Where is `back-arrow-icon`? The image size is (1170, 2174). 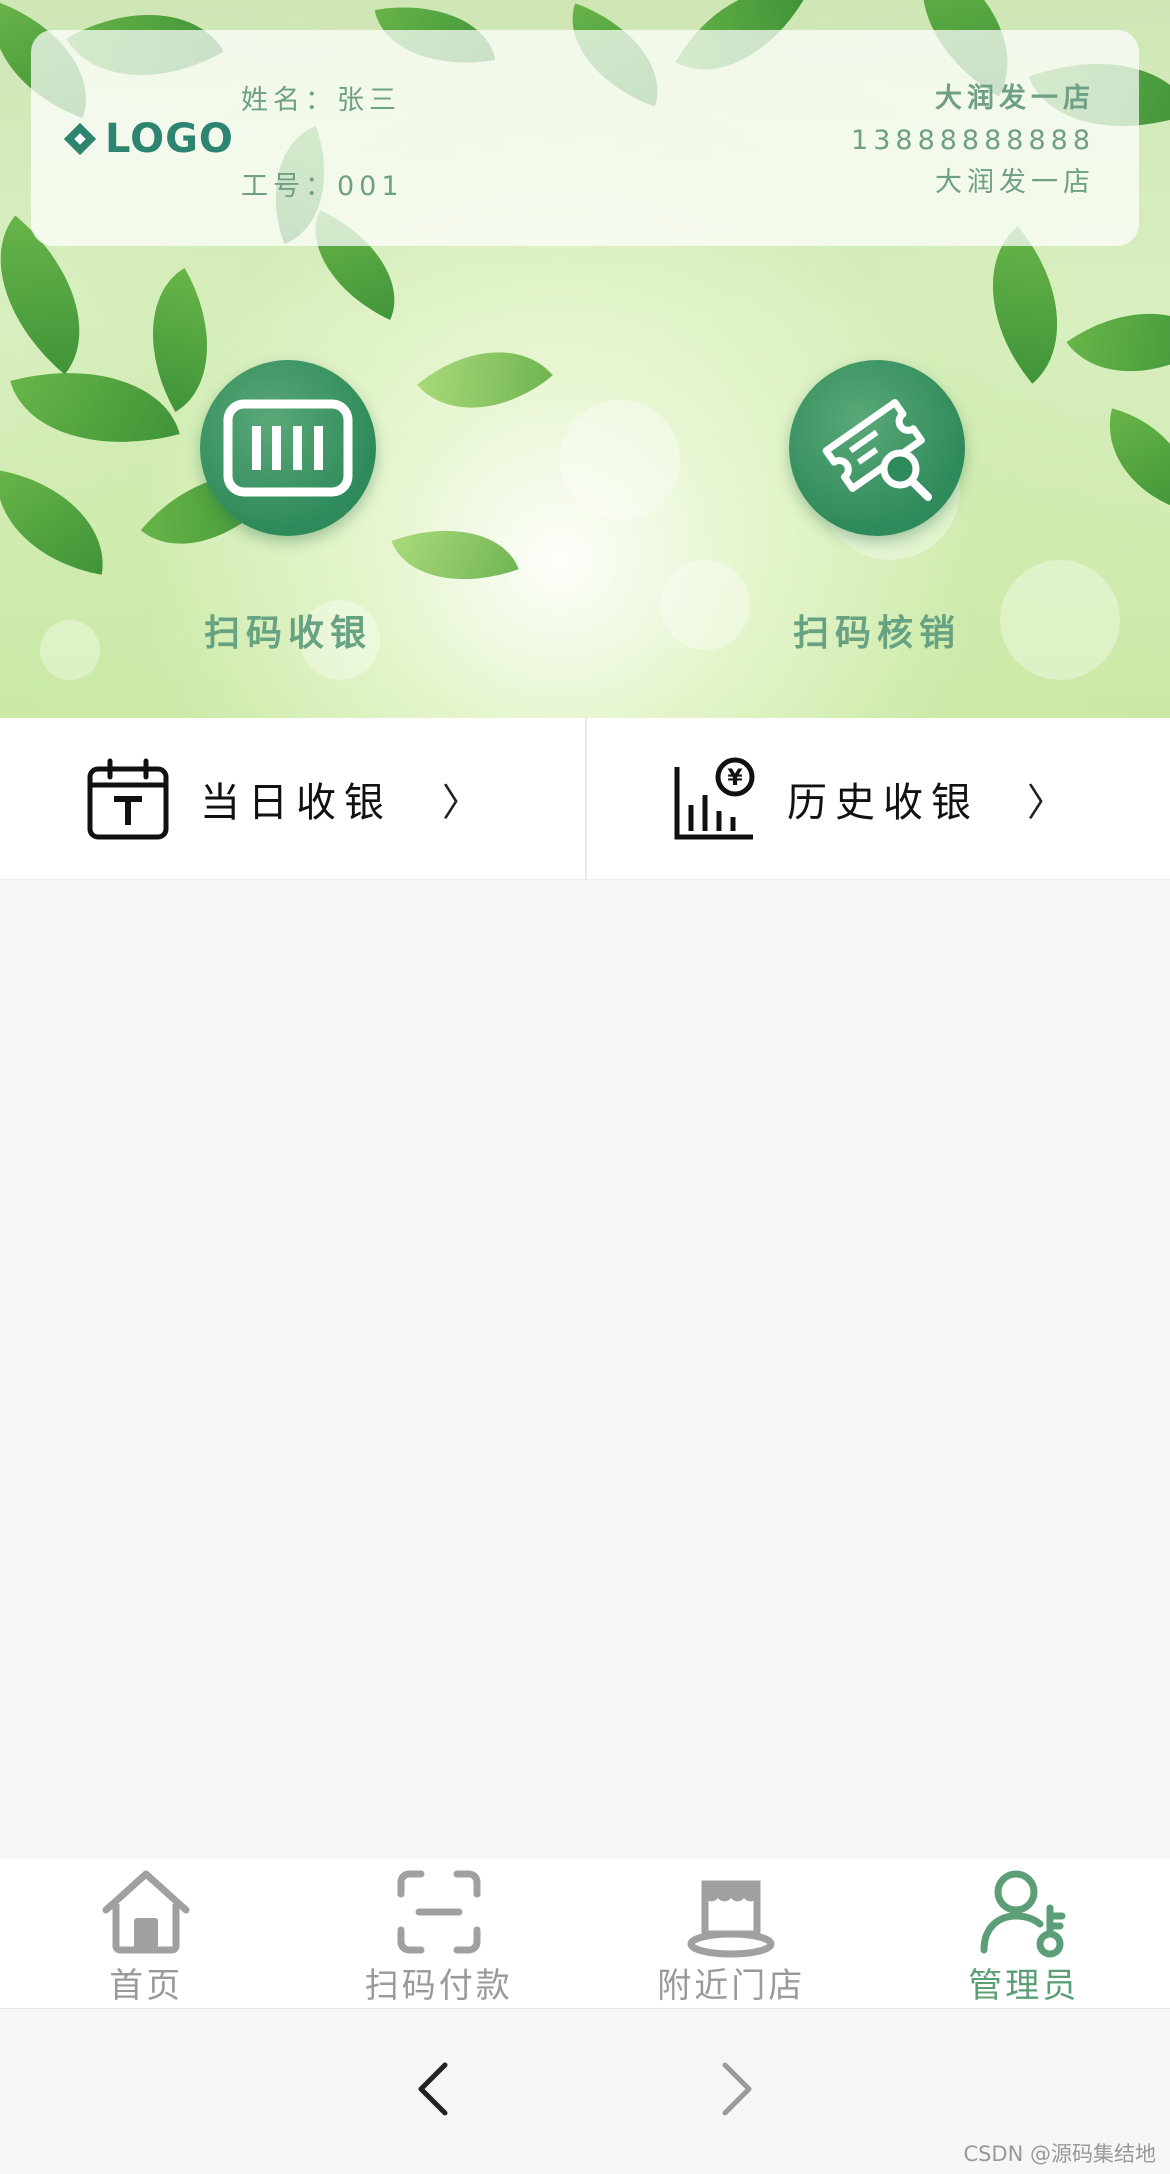
back-arrow-icon is located at coordinates (435, 2089).